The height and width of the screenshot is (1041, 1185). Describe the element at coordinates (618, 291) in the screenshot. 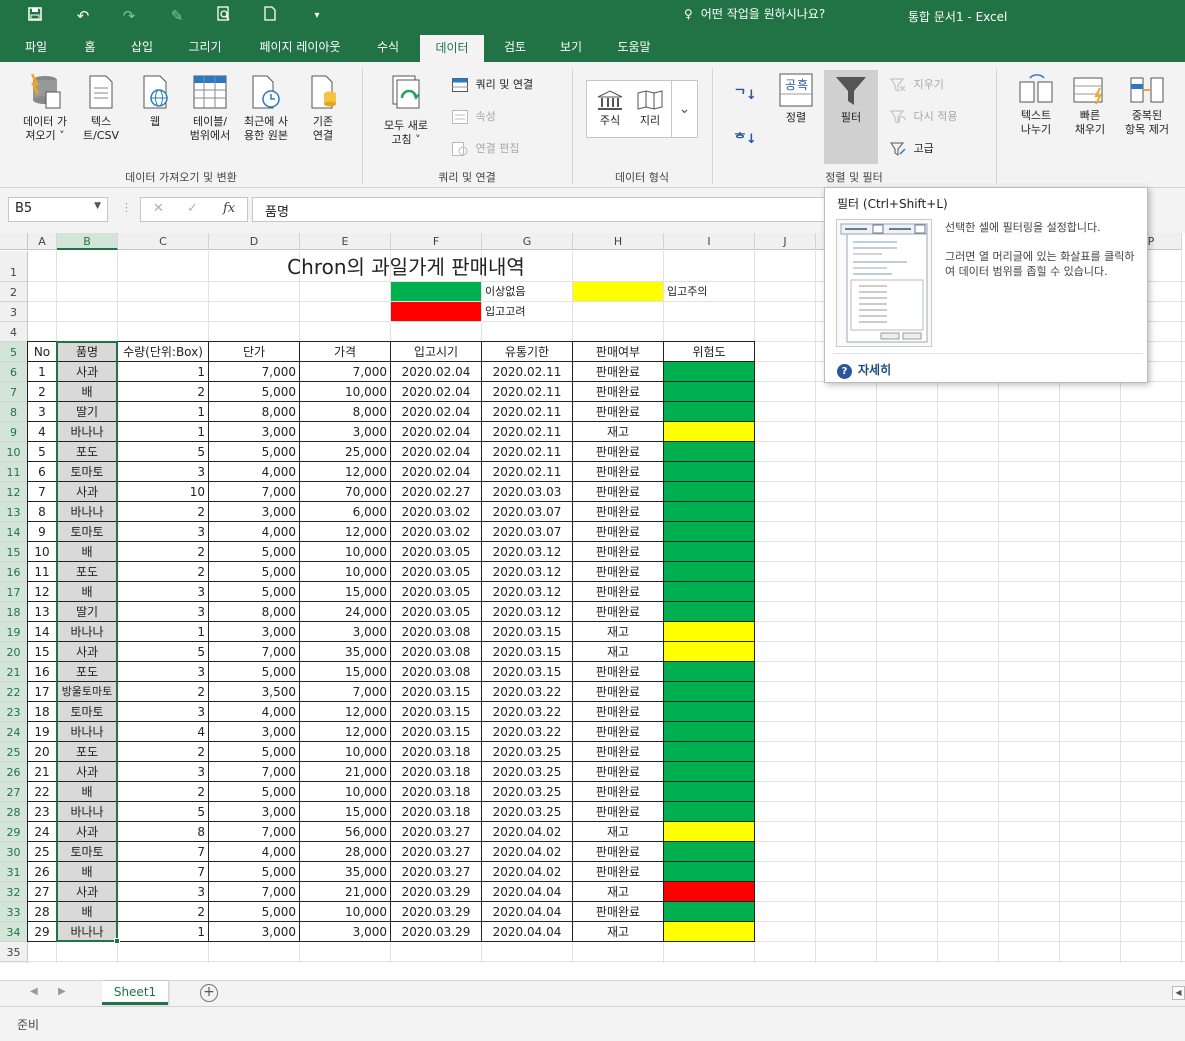

I see `legend-swatch-caution` at that location.